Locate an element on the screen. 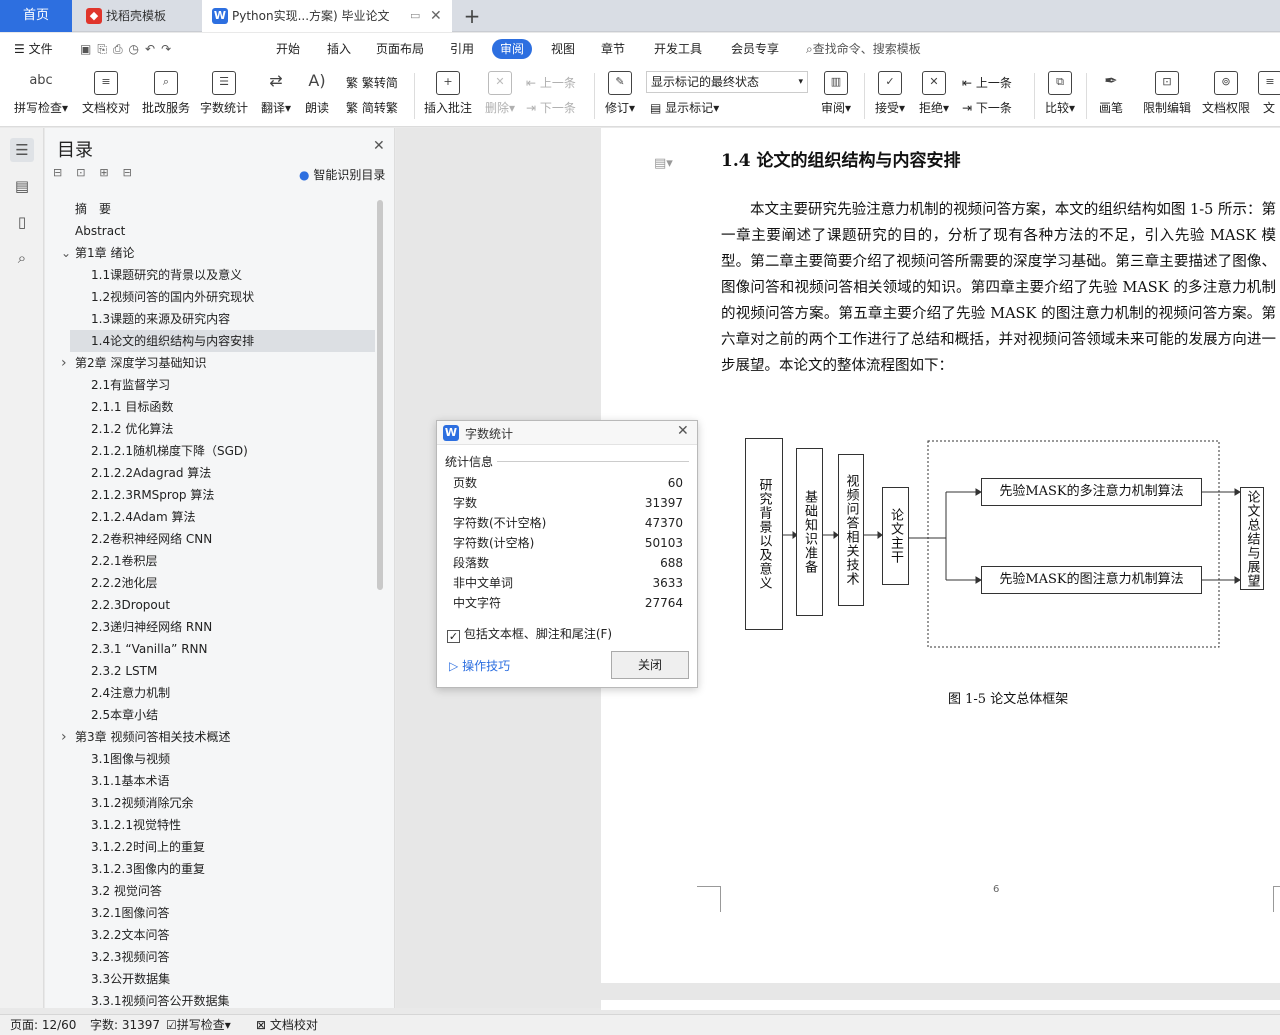  insert-comment-button: + 插入批注 is located at coordinates (448, 97).